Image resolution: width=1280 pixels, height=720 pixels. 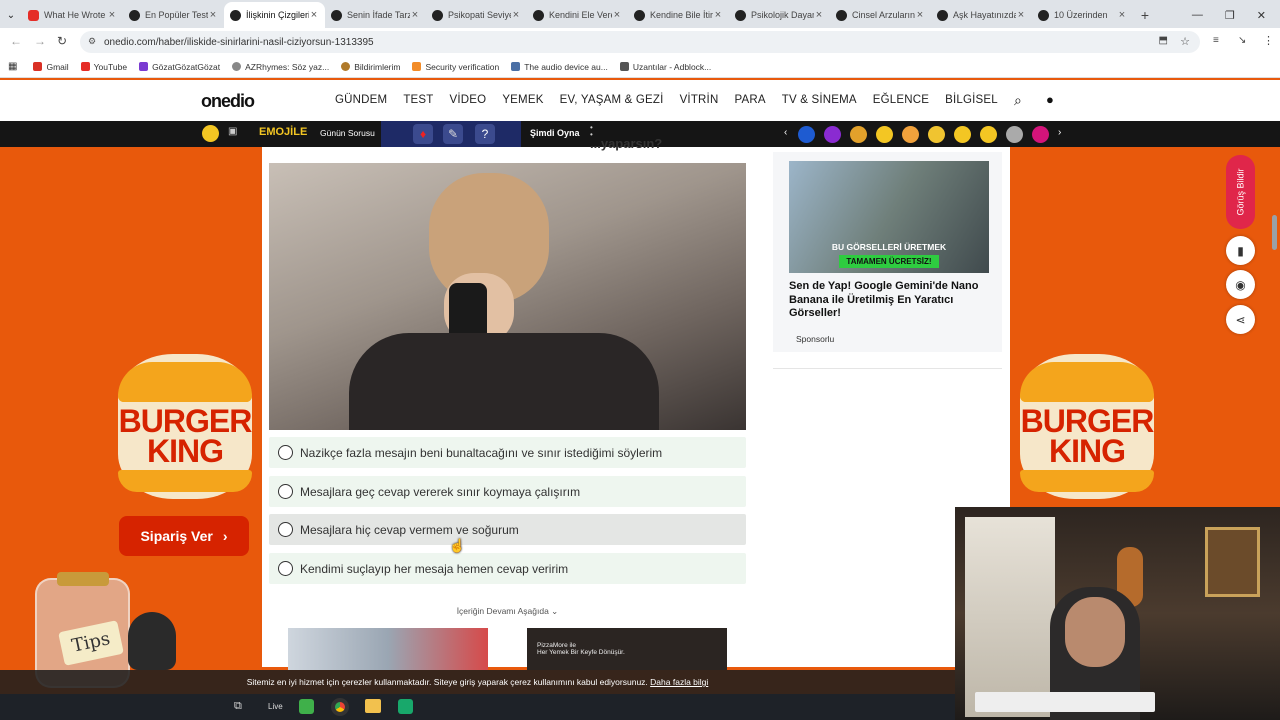 What do you see at coordinates (361, 100) in the screenshot?
I see `nav-gundem: GÜNDEM` at bounding box center [361, 100].